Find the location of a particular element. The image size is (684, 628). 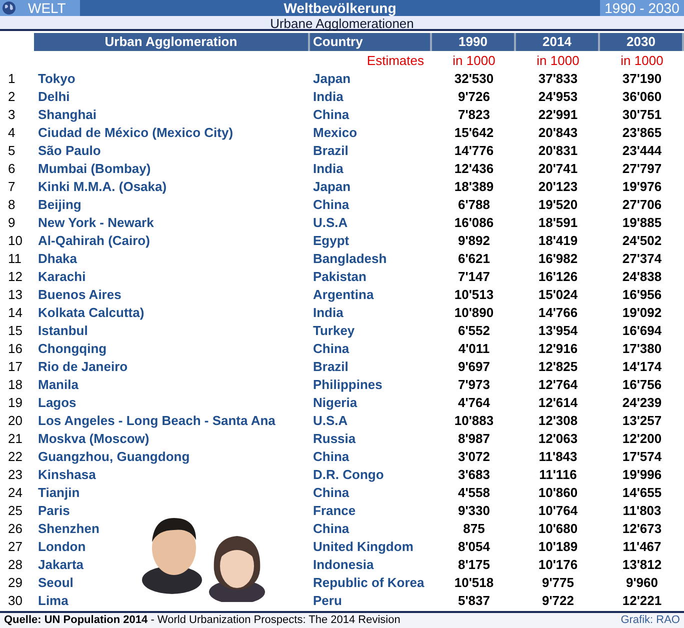

country-name: Mexico is located at coordinates (335, 133).